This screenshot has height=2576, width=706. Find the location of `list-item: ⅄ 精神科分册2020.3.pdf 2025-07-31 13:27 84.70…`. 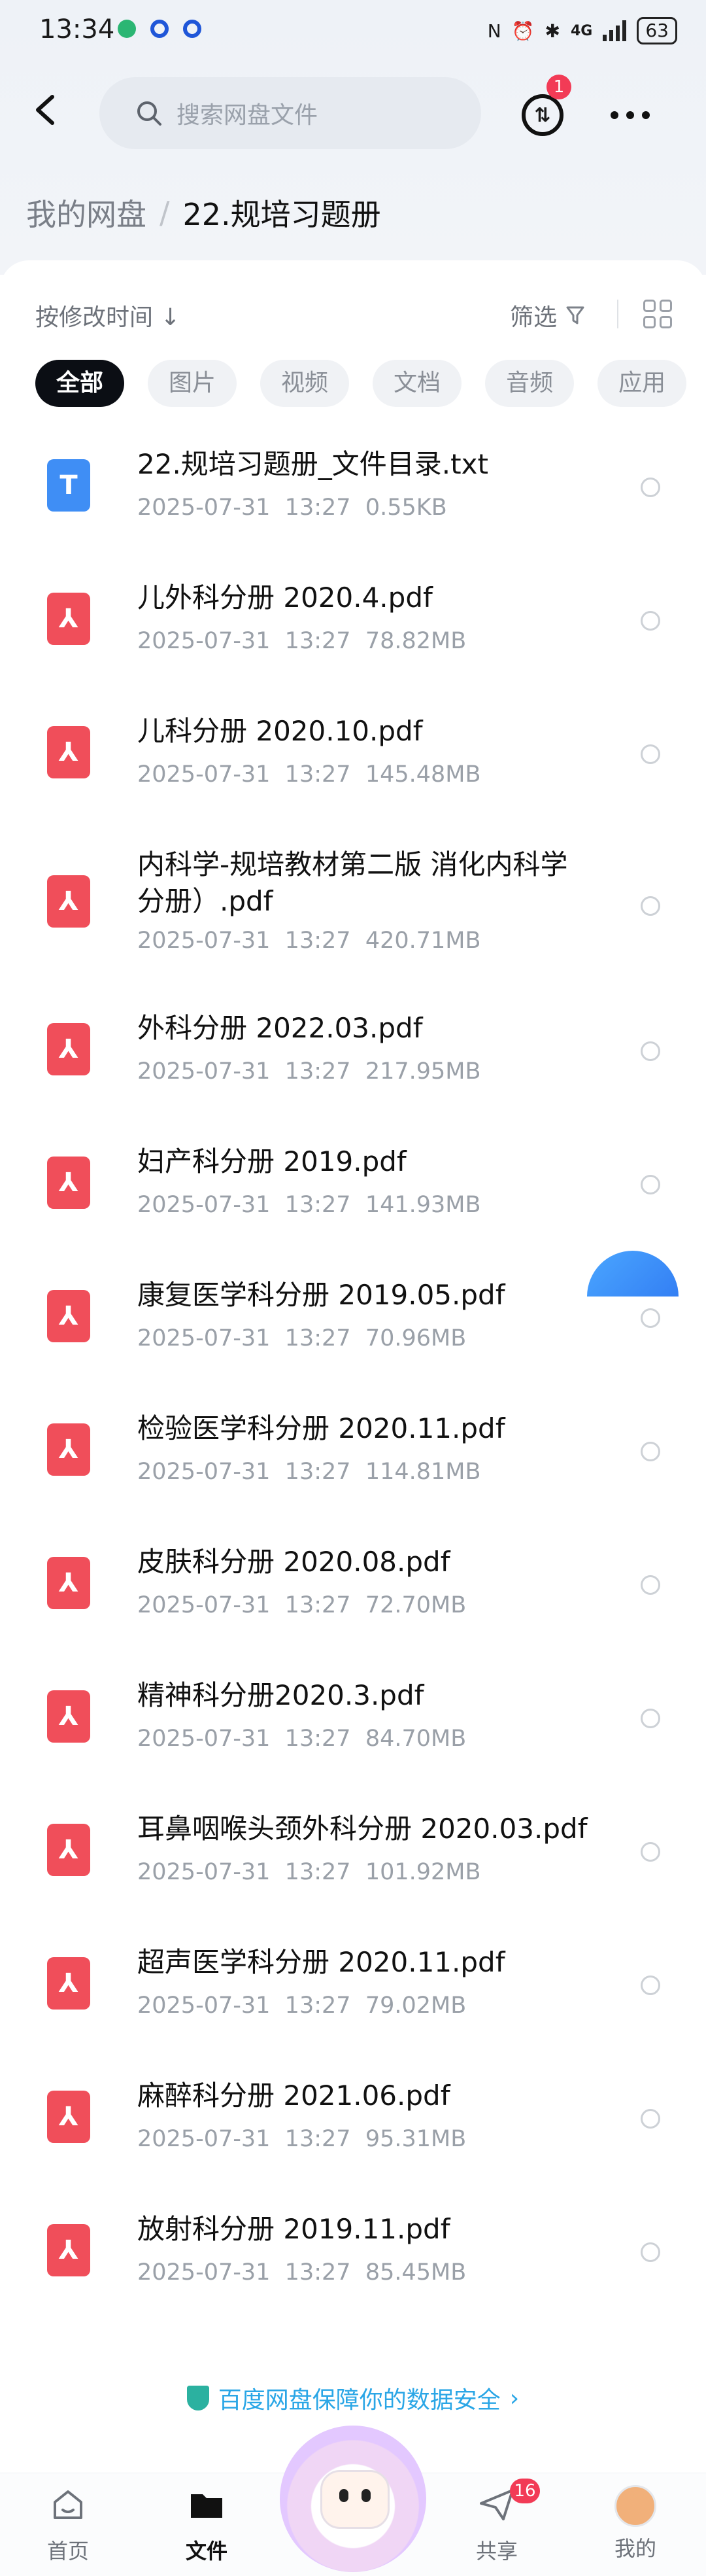

list-item: ⅄ 精神科分册2020.3.pdf 2025-07-31 13:27 84.70… is located at coordinates (353, 1716).